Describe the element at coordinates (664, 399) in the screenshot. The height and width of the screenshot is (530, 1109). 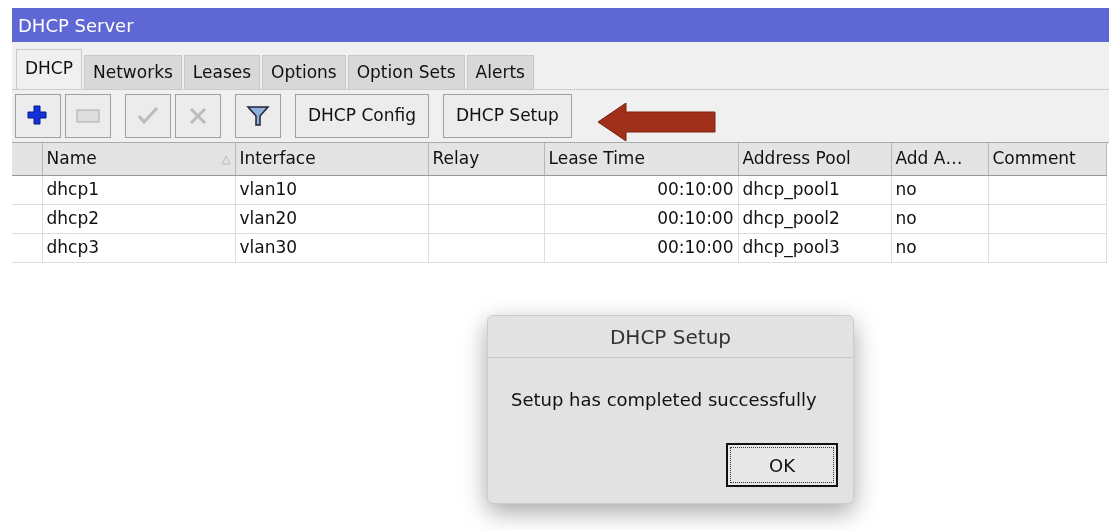
I see `dialog-message: Setup has completed successfully` at that location.